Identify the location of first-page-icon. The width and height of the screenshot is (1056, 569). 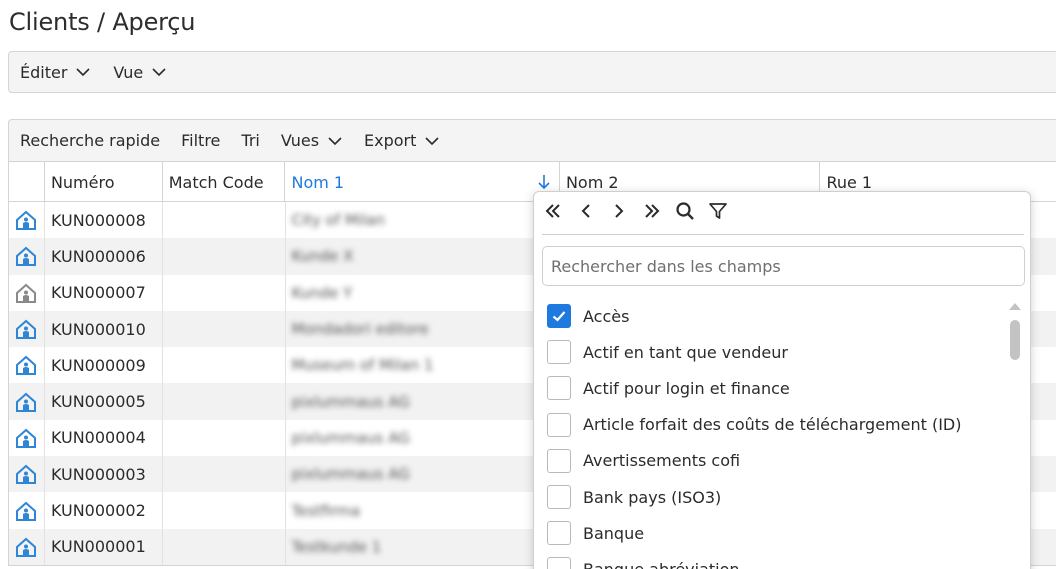
(553, 211).